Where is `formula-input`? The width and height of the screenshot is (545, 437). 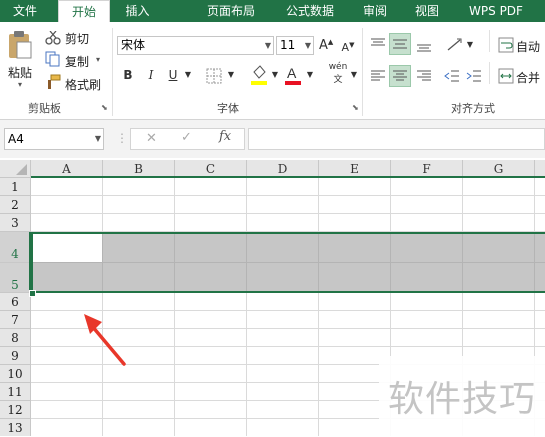
formula-input is located at coordinates (396, 139).